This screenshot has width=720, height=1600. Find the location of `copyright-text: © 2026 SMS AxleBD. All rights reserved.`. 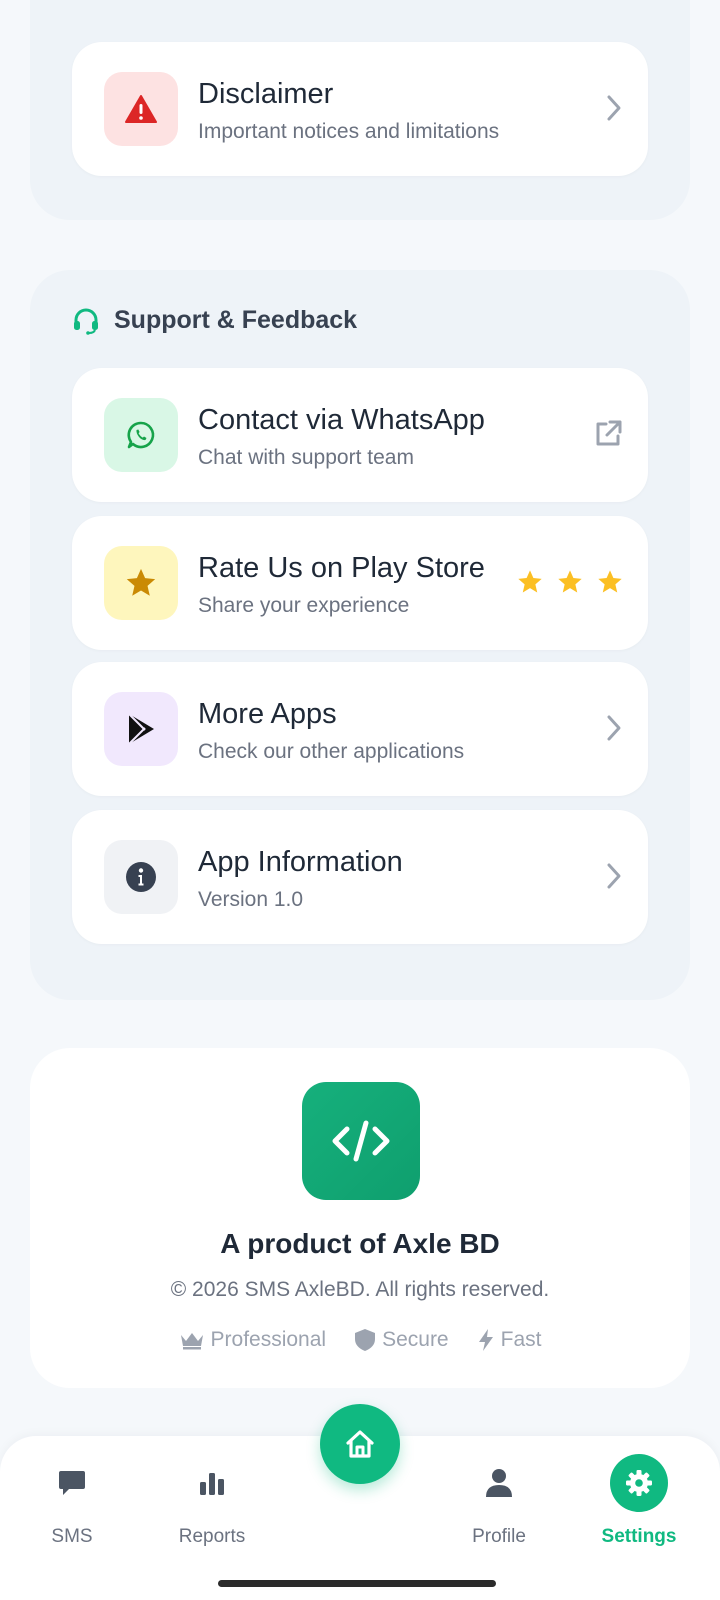

copyright-text: © 2026 SMS AxleBD. All rights reserved. is located at coordinates (360, 1289).